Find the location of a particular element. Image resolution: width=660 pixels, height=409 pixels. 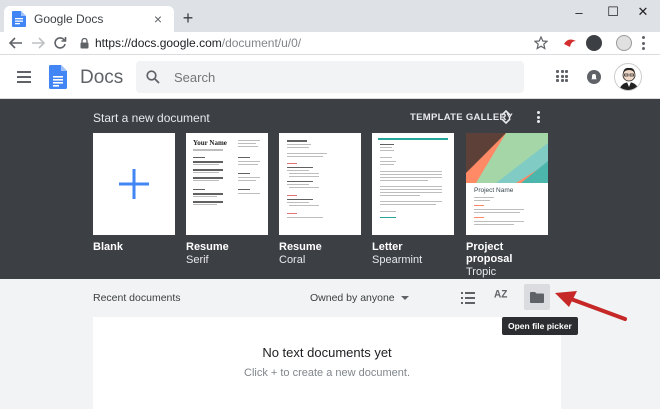

template-name: Project proposal is located at coordinates (489, 253).